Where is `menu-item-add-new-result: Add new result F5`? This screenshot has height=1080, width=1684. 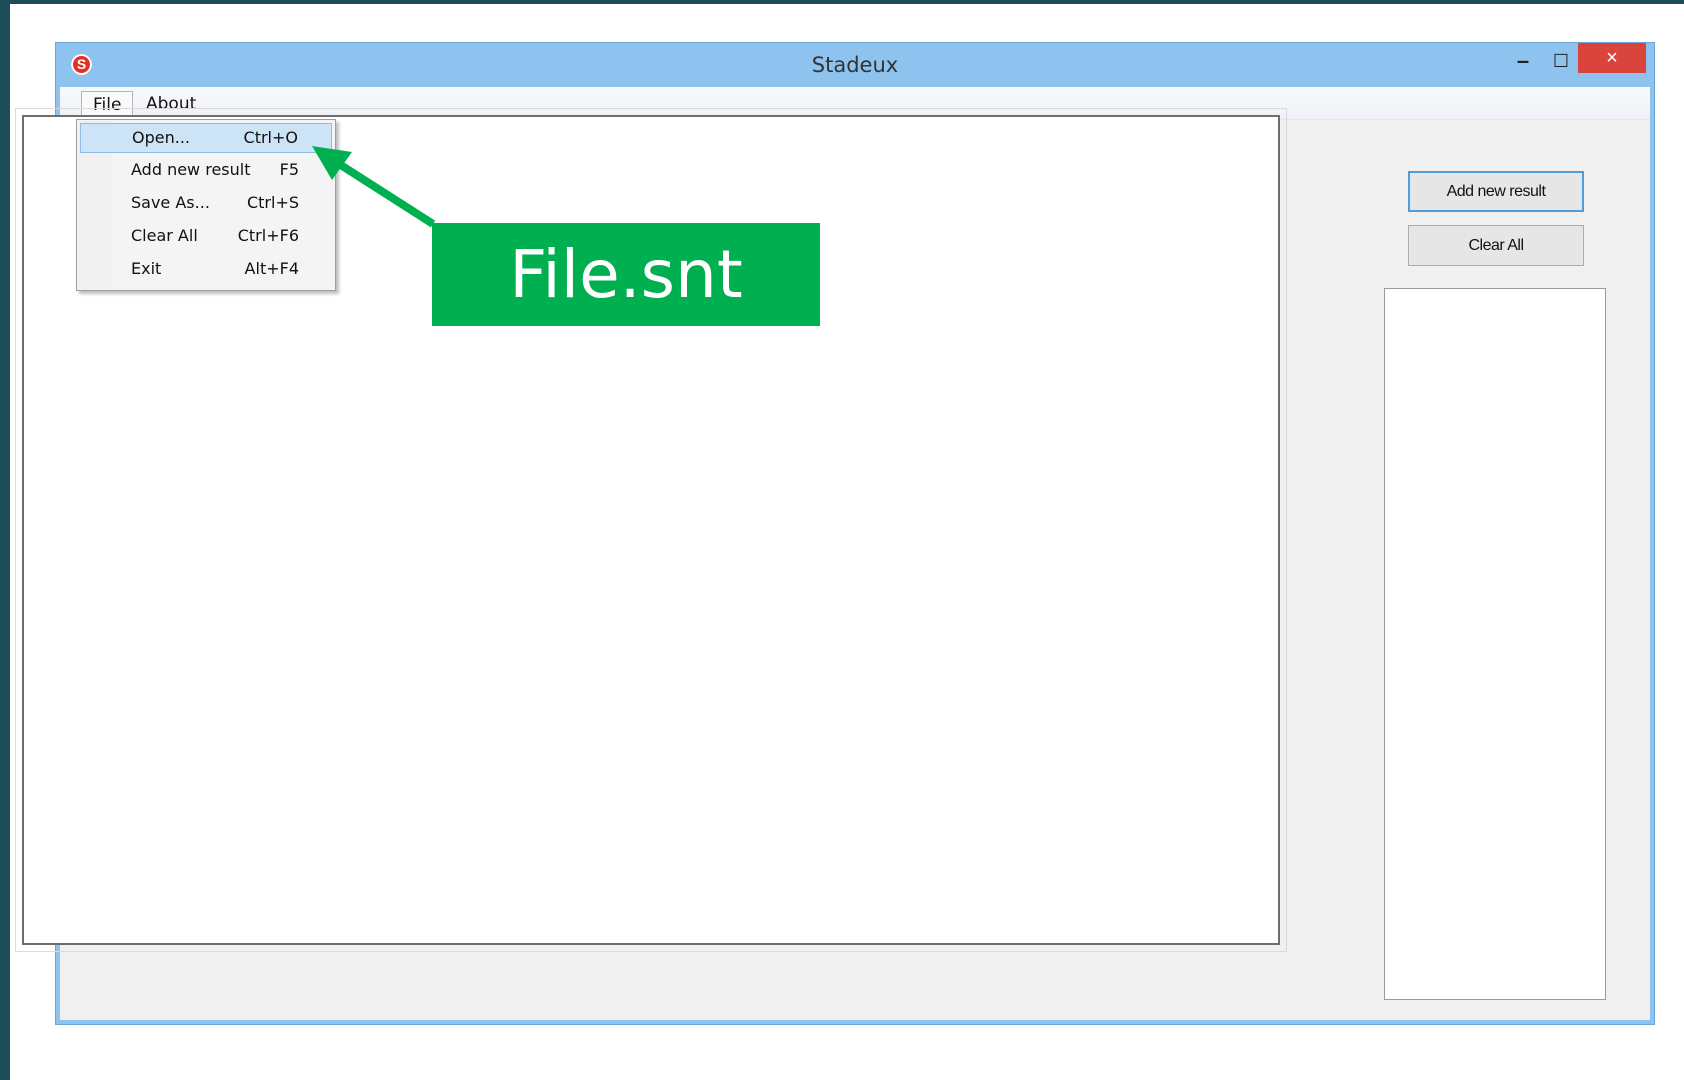 menu-item-add-new-result: Add new result F5 is located at coordinates (206, 170).